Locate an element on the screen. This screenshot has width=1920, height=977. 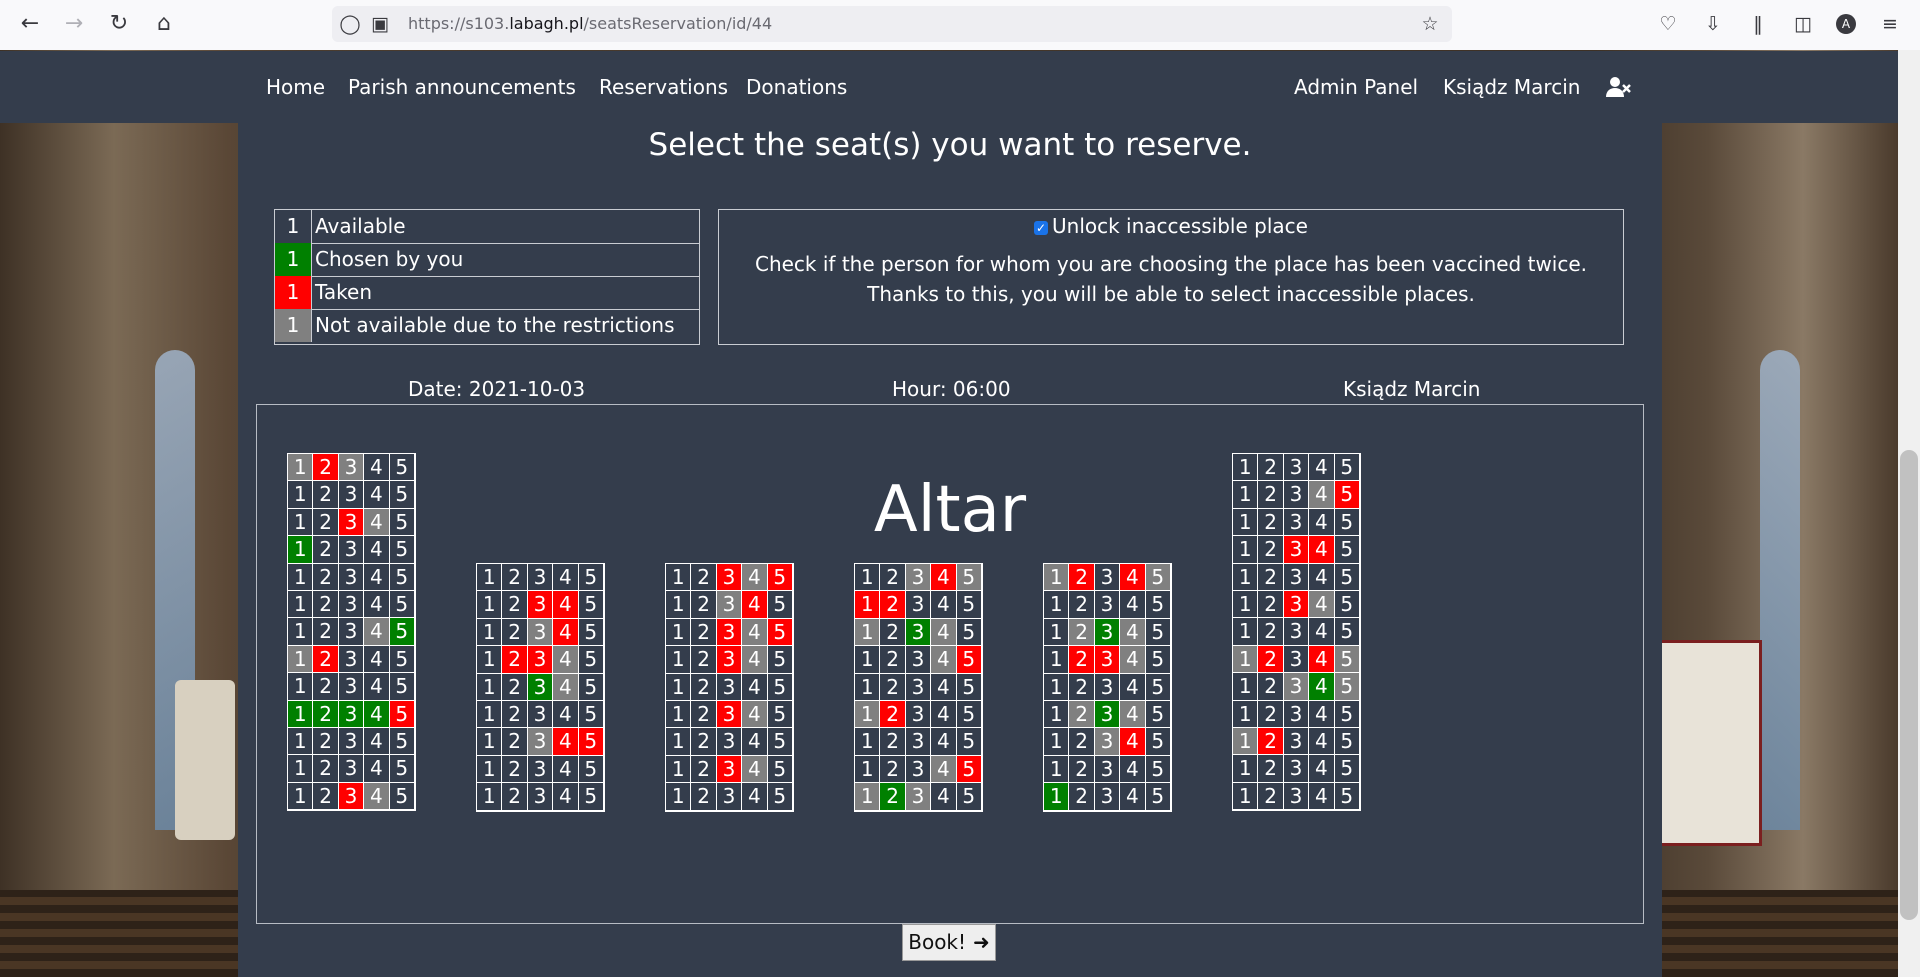
bookmark-star-icon: ☆ is located at coordinates (1430, 24).